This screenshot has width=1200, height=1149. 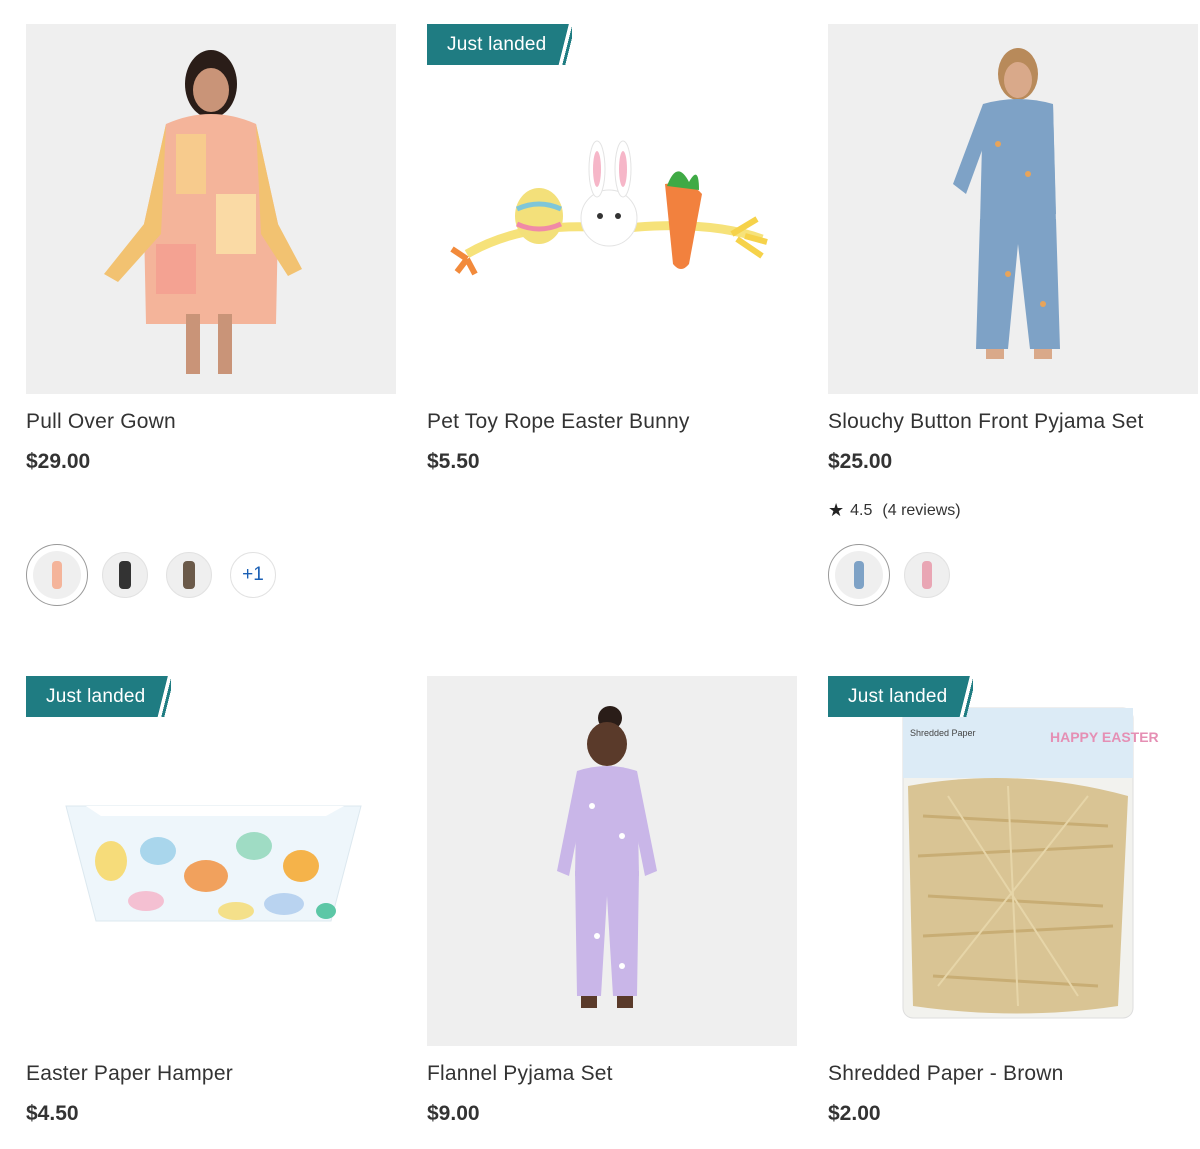 I want to click on product-price: $9.00, so click(x=453, y=1113).